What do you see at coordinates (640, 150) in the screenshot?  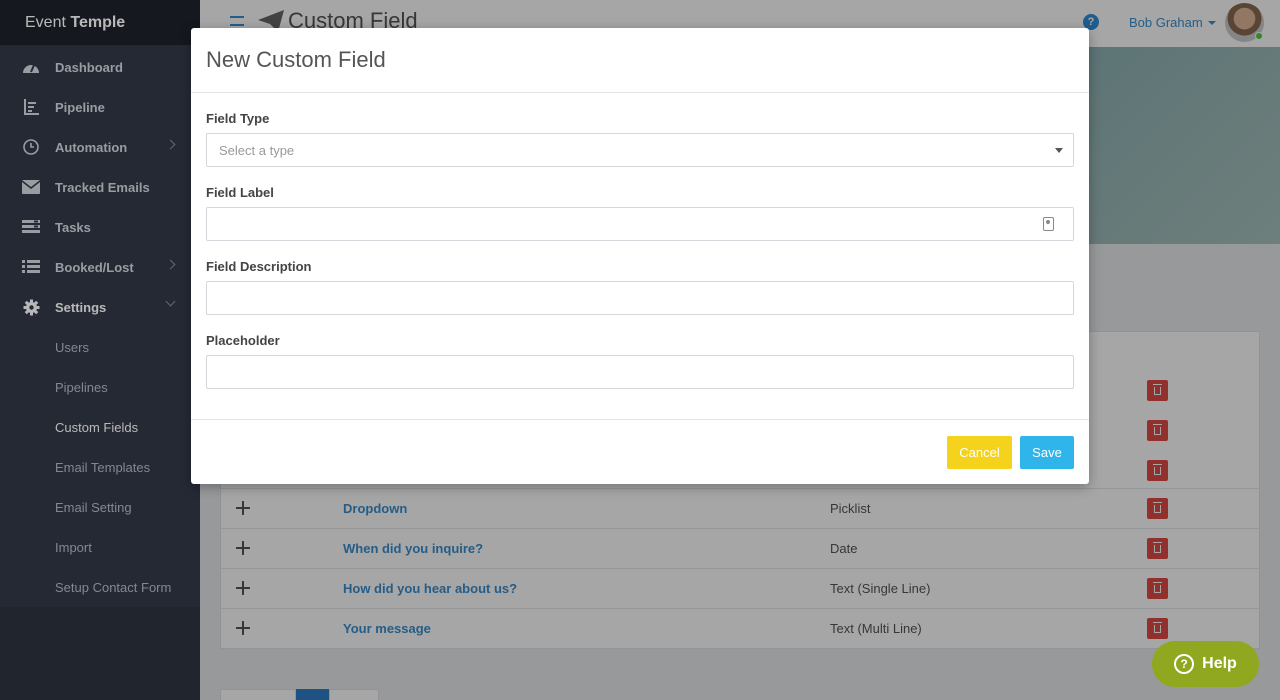 I see `field-type-select: Select a type` at bounding box center [640, 150].